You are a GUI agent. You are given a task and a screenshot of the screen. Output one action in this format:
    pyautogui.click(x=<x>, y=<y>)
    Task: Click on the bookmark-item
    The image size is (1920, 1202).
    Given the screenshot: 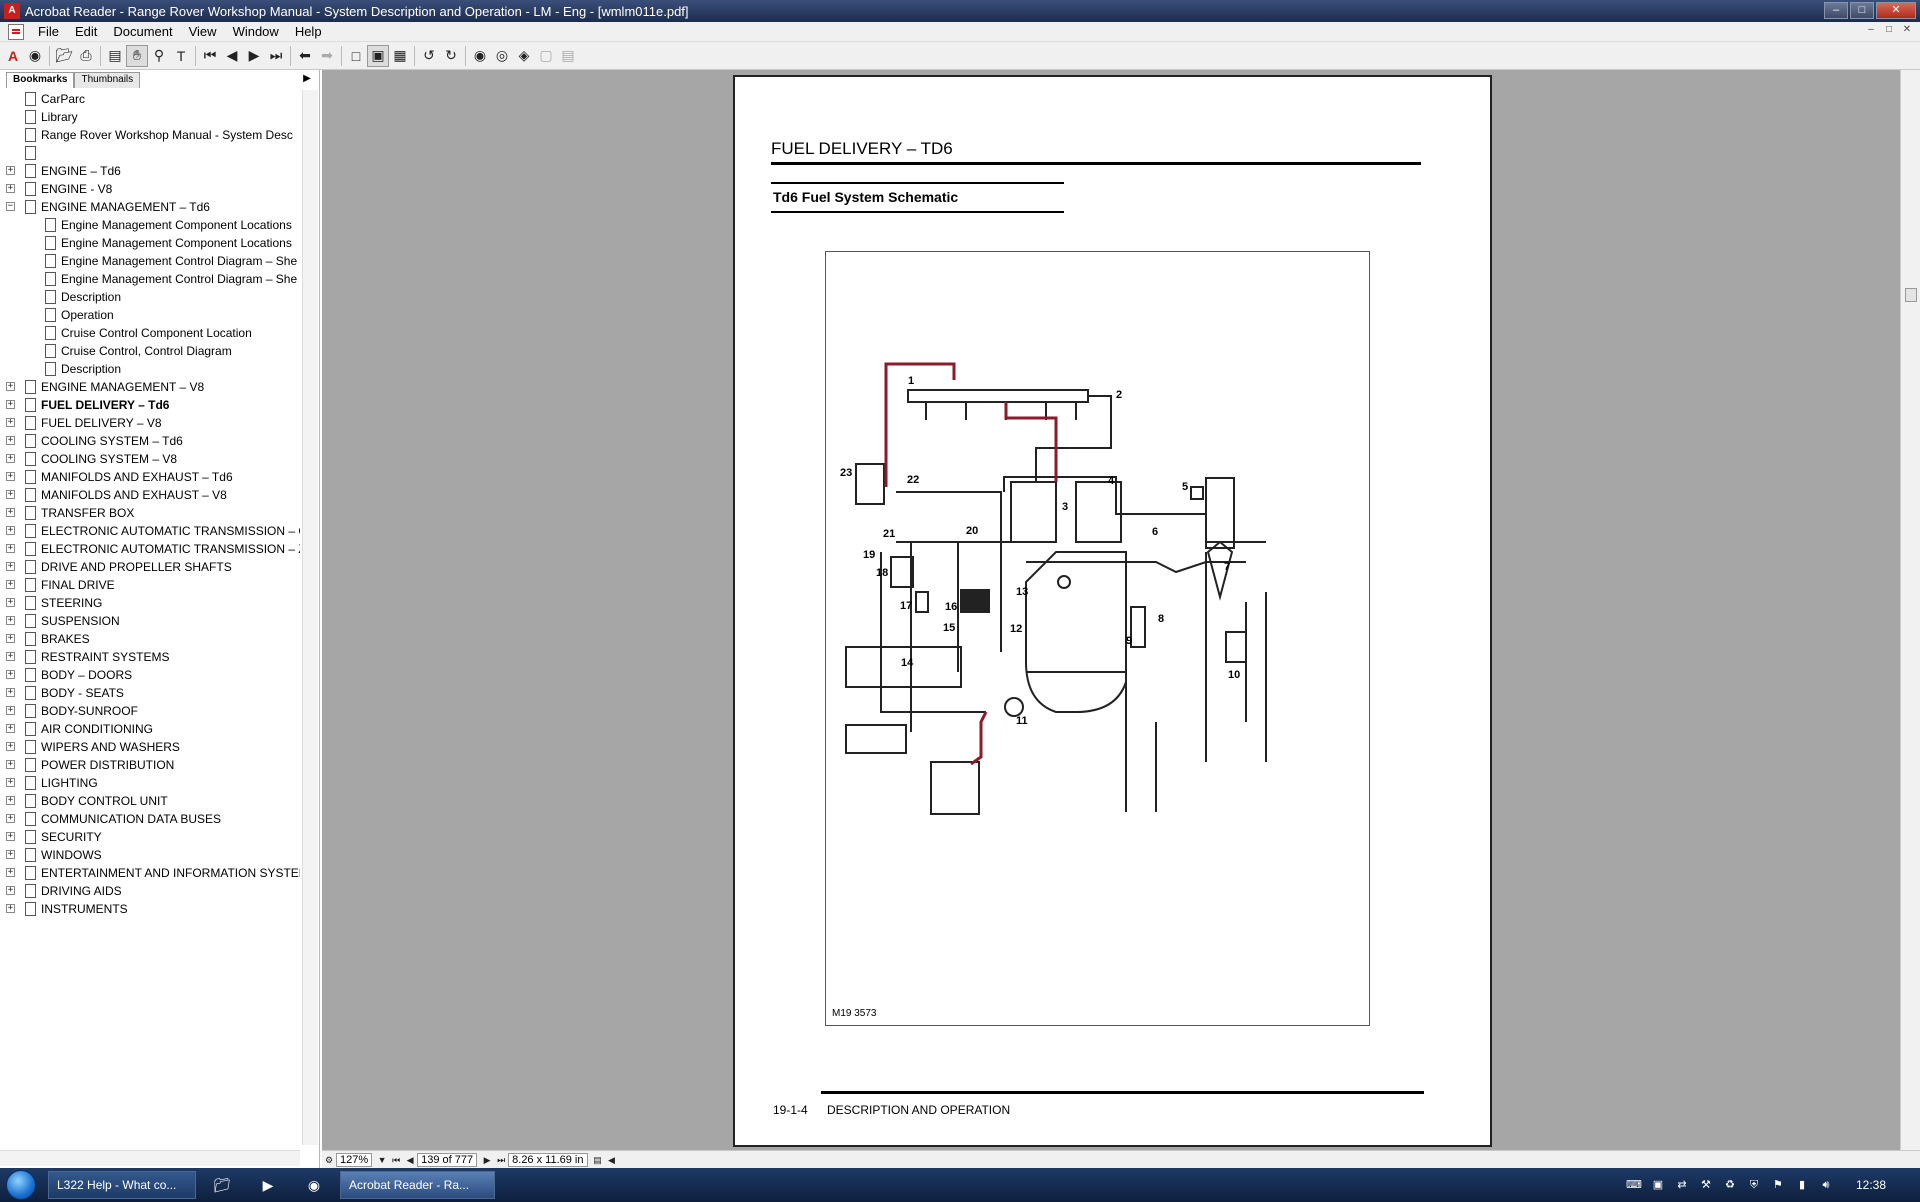 What is the action you would take?
    pyautogui.click(x=150, y=153)
    